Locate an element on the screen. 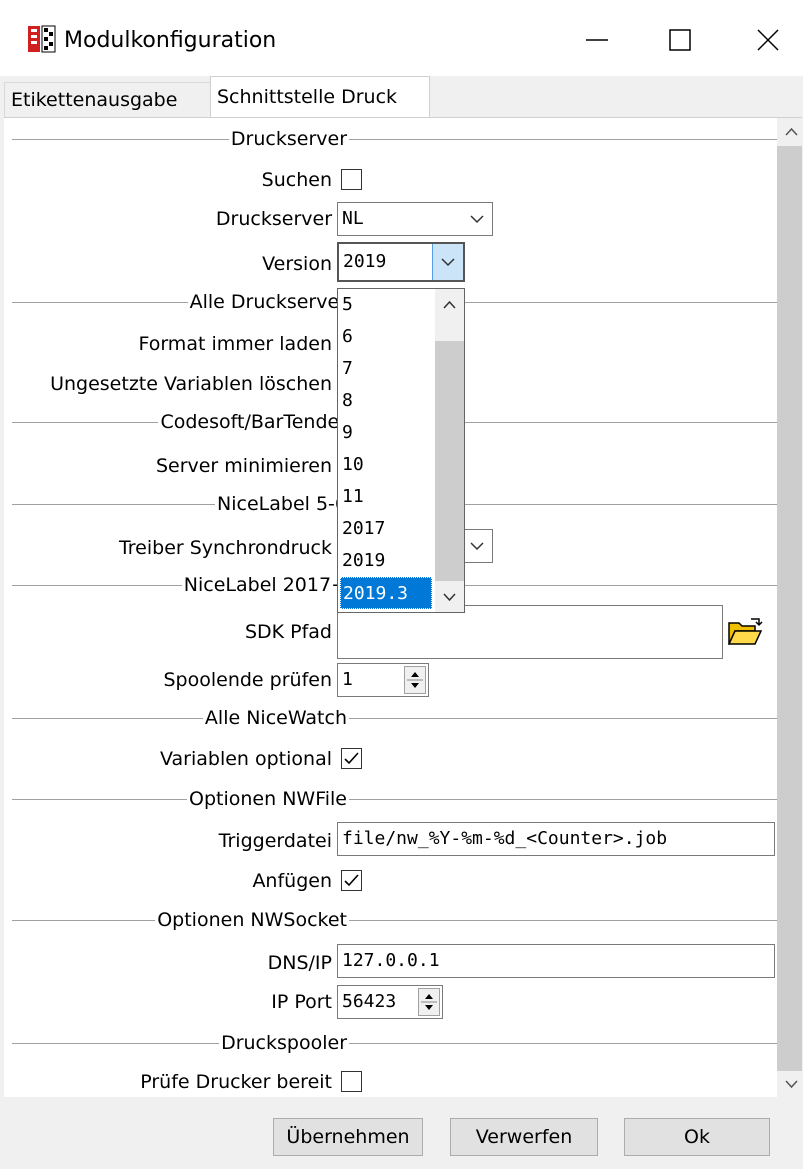 This screenshot has height=1169, width=803. sdk-pfad-label: SDK Pfad is located at coordinates (288, 632).